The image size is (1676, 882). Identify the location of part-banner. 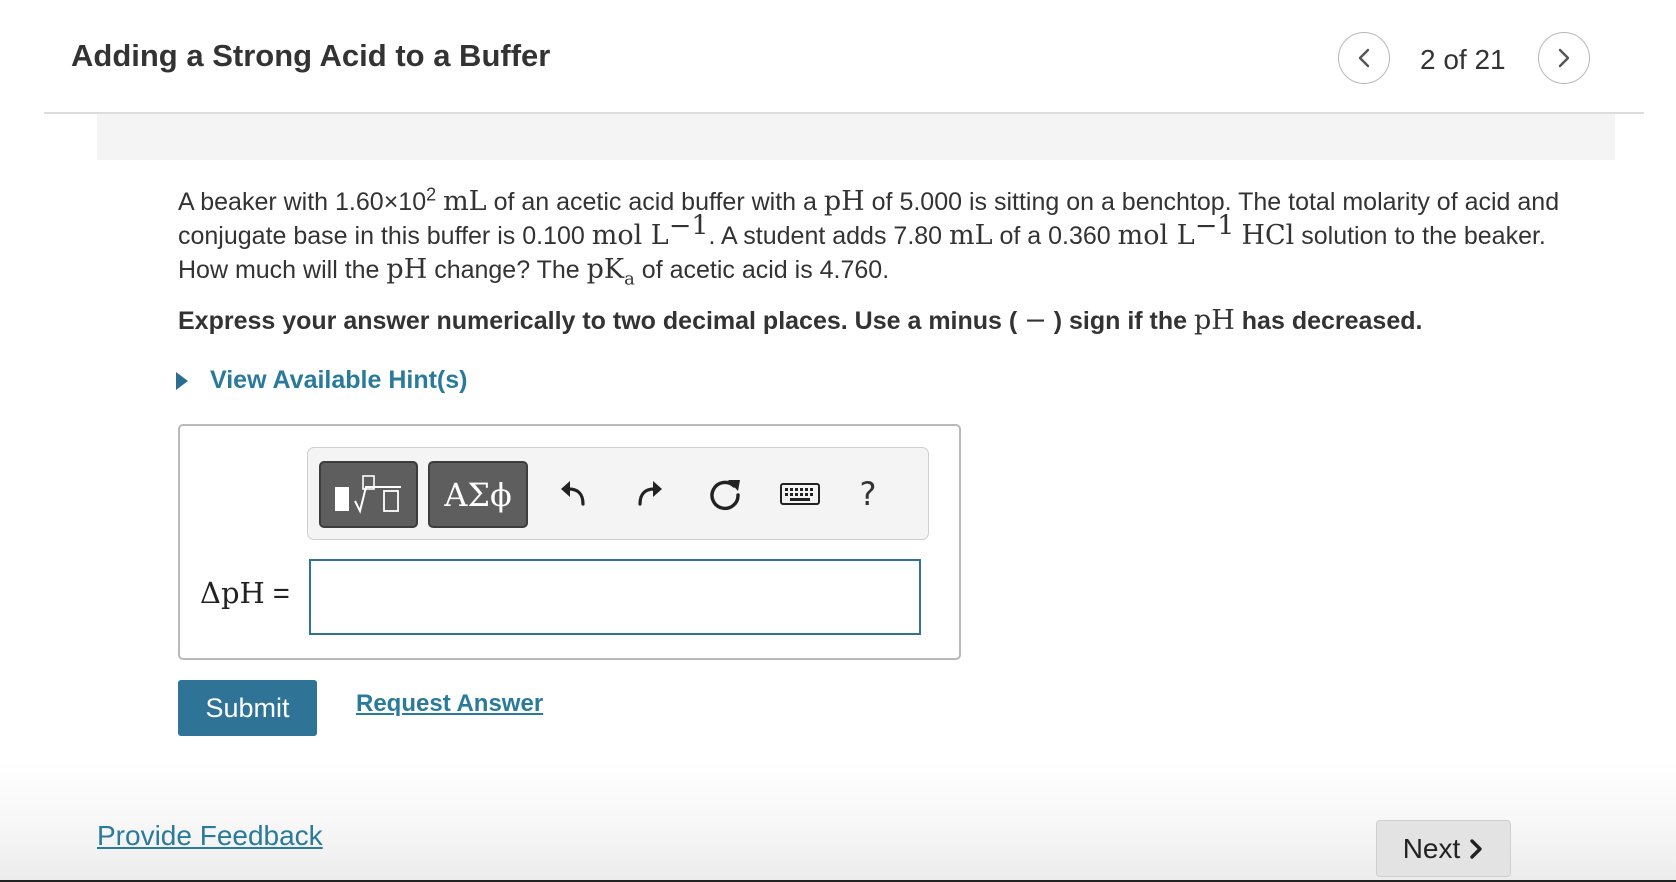
(856, 137).